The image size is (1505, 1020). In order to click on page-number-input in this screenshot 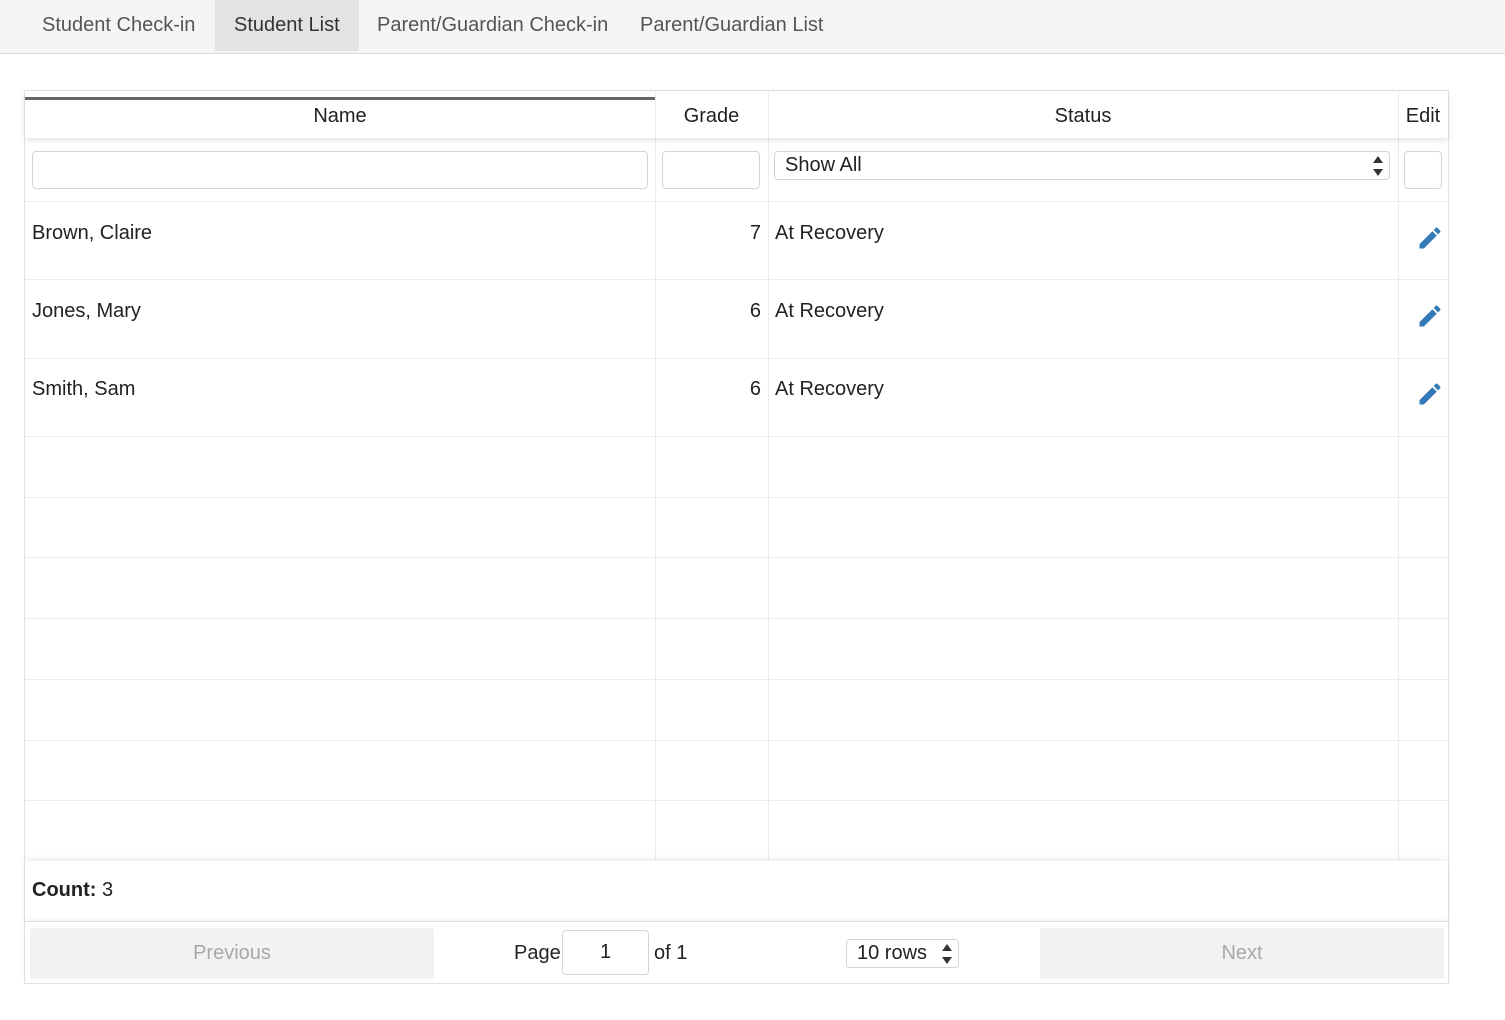, I will do `click(605, 952)`.